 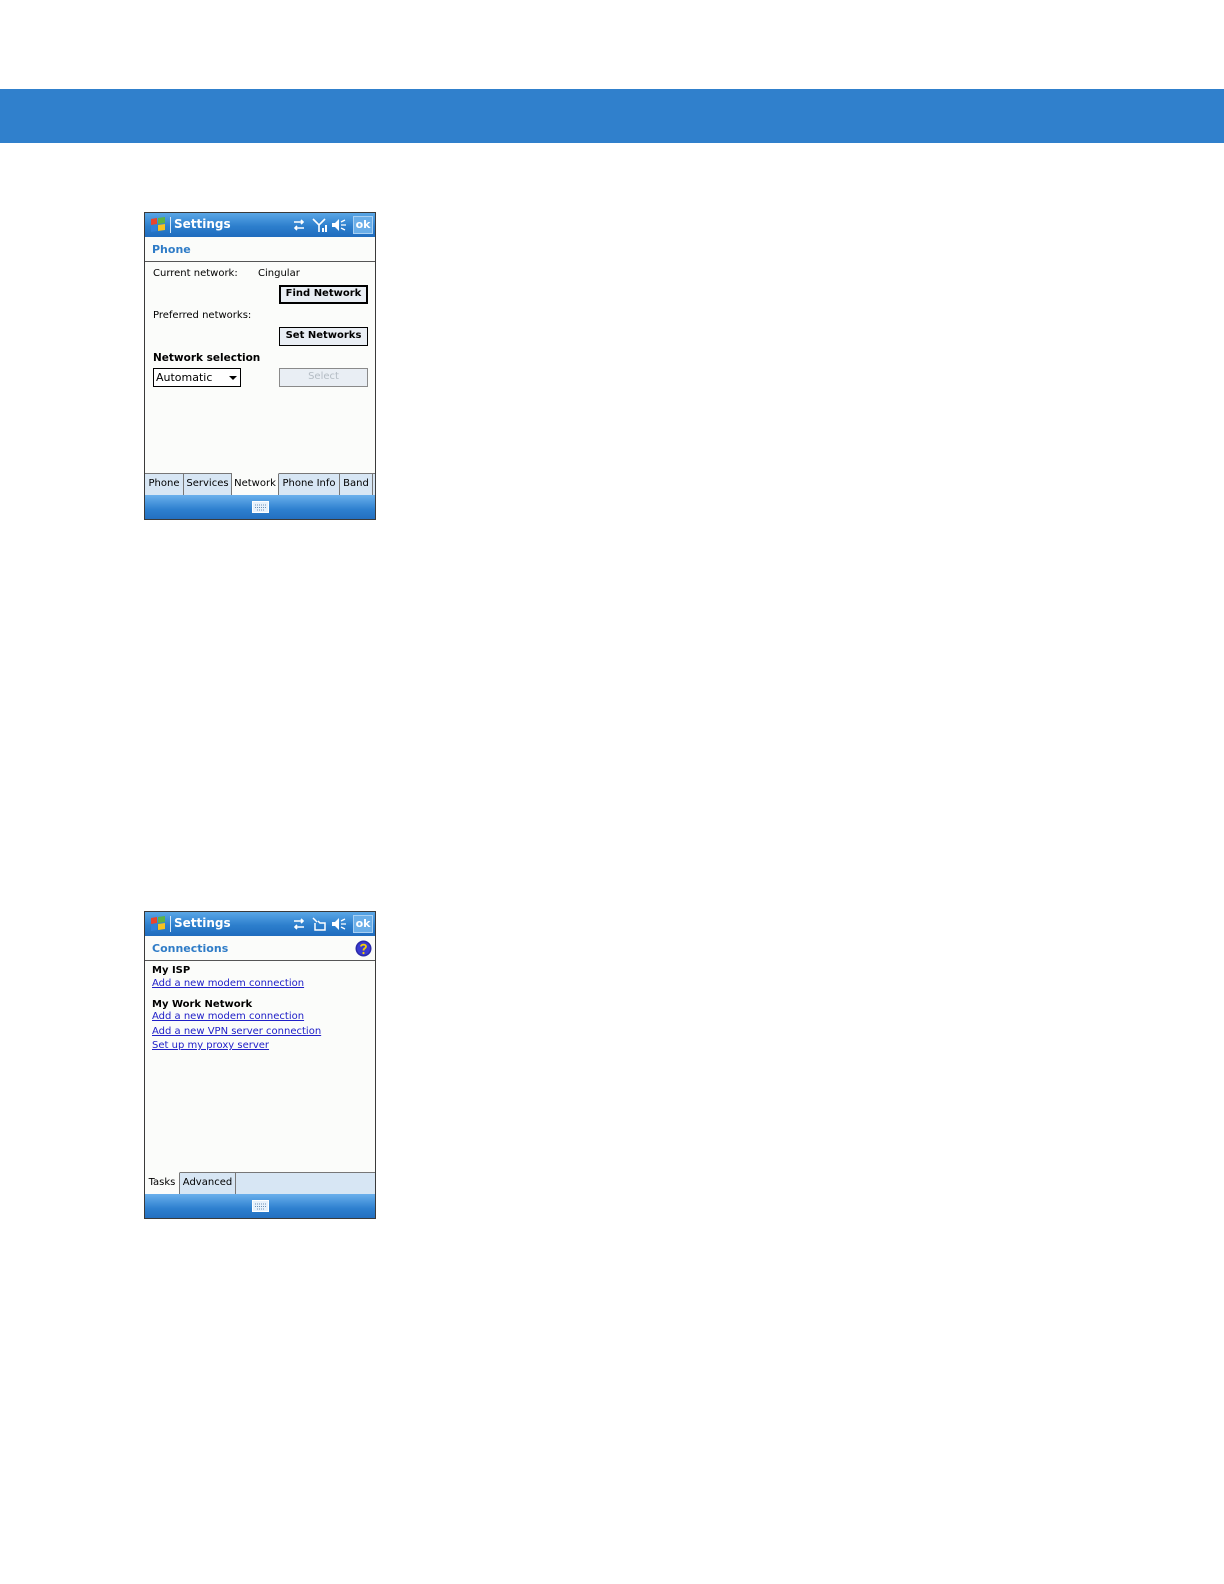 What do you see at coordinates (356, 485) in the screenshot?
I see `tab-band: Band` at bounding box center [356, 485].